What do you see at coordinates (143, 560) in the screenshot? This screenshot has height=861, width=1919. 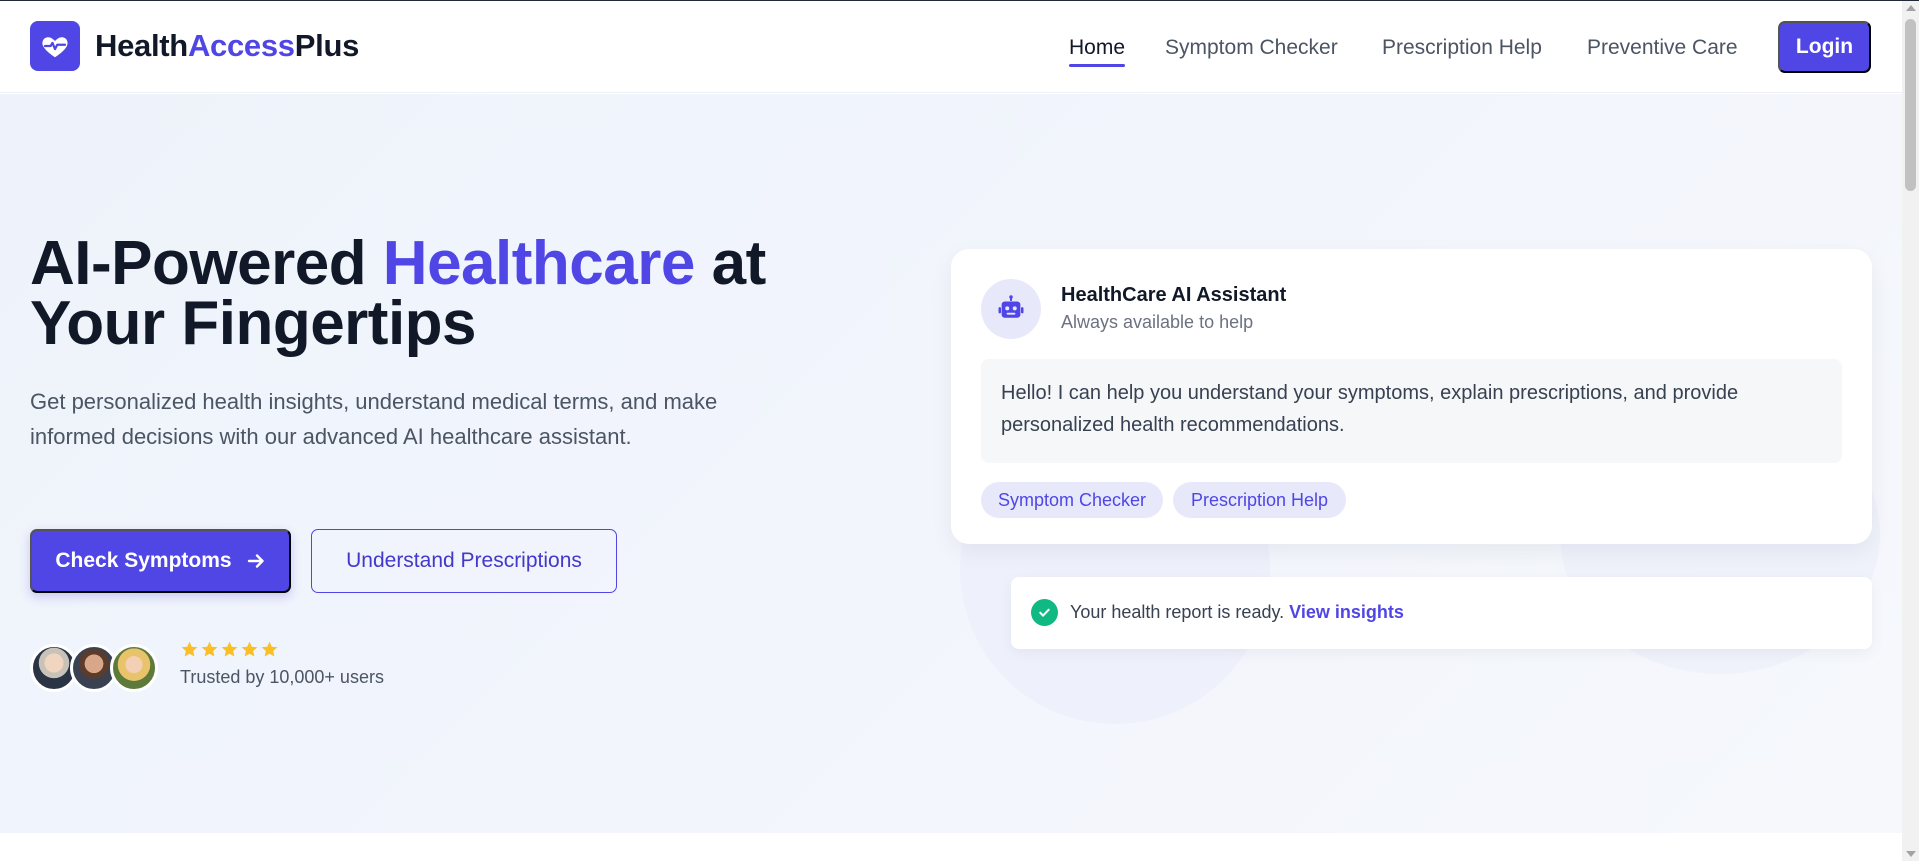 I see `check-symptoms-label: Check Symptoms` at bounding box center [143, 560].